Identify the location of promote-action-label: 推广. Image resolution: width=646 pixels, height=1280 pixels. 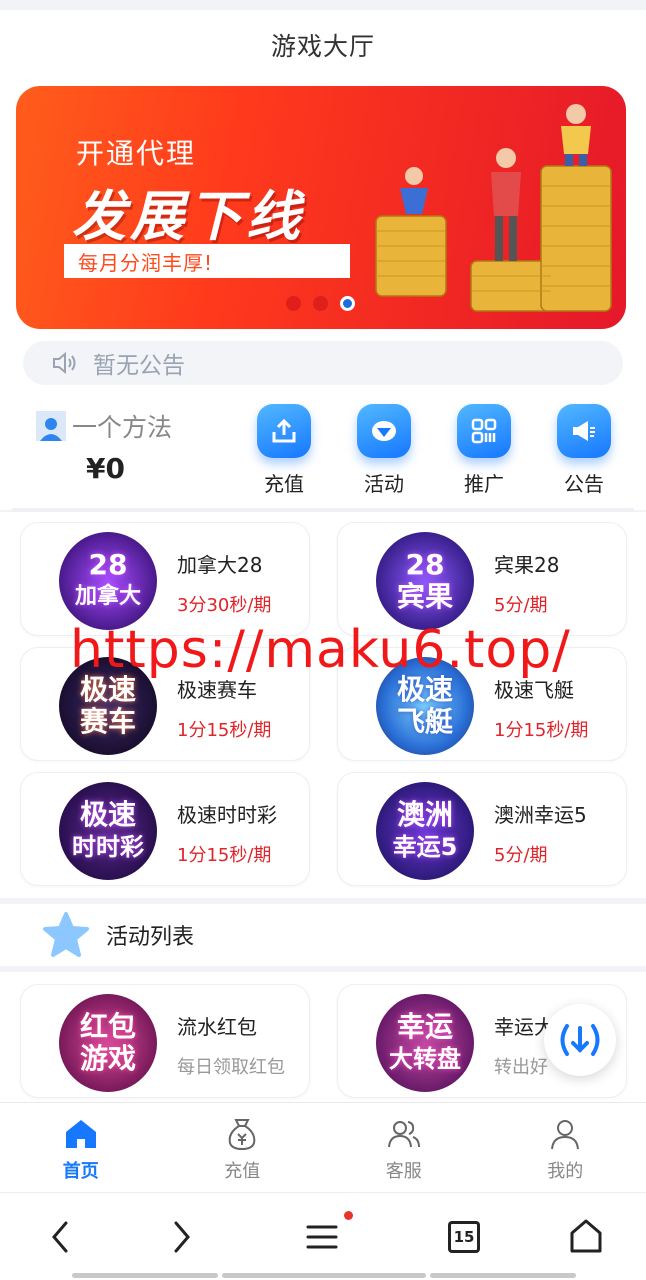
(484, 484).